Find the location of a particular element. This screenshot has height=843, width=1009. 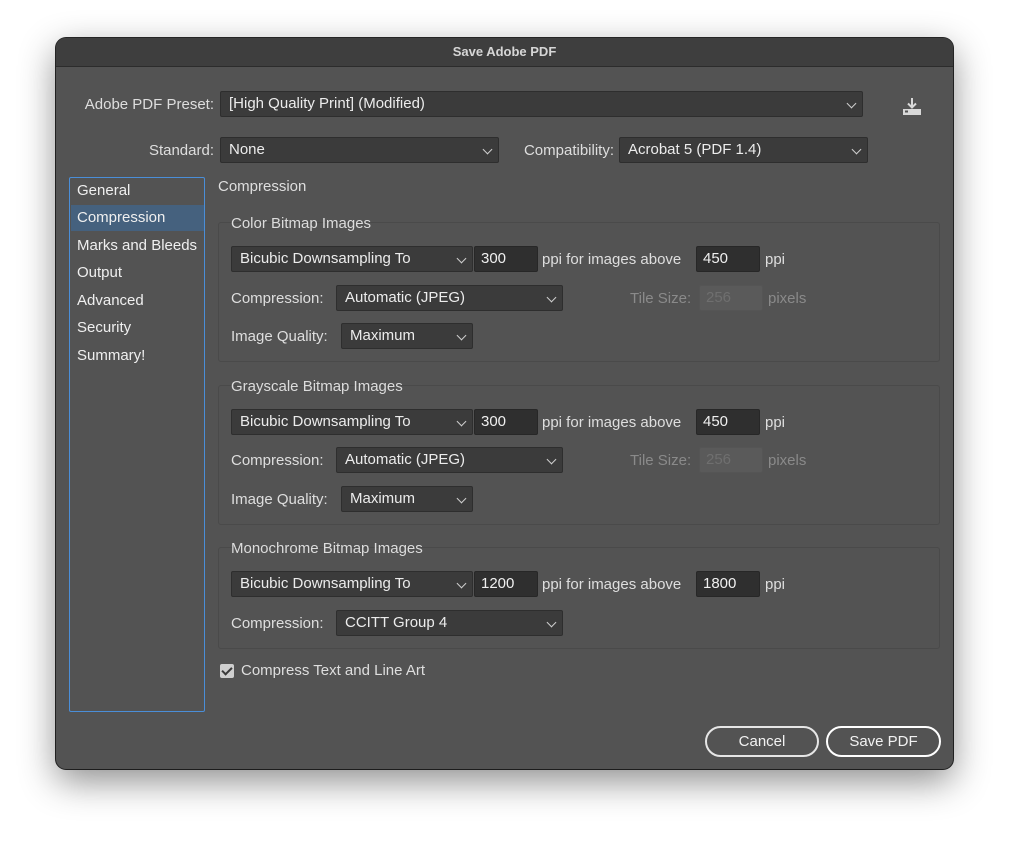

monochrome-bitmap-title: Monochrome Bitmap Images is located at coordinates (327, 548).